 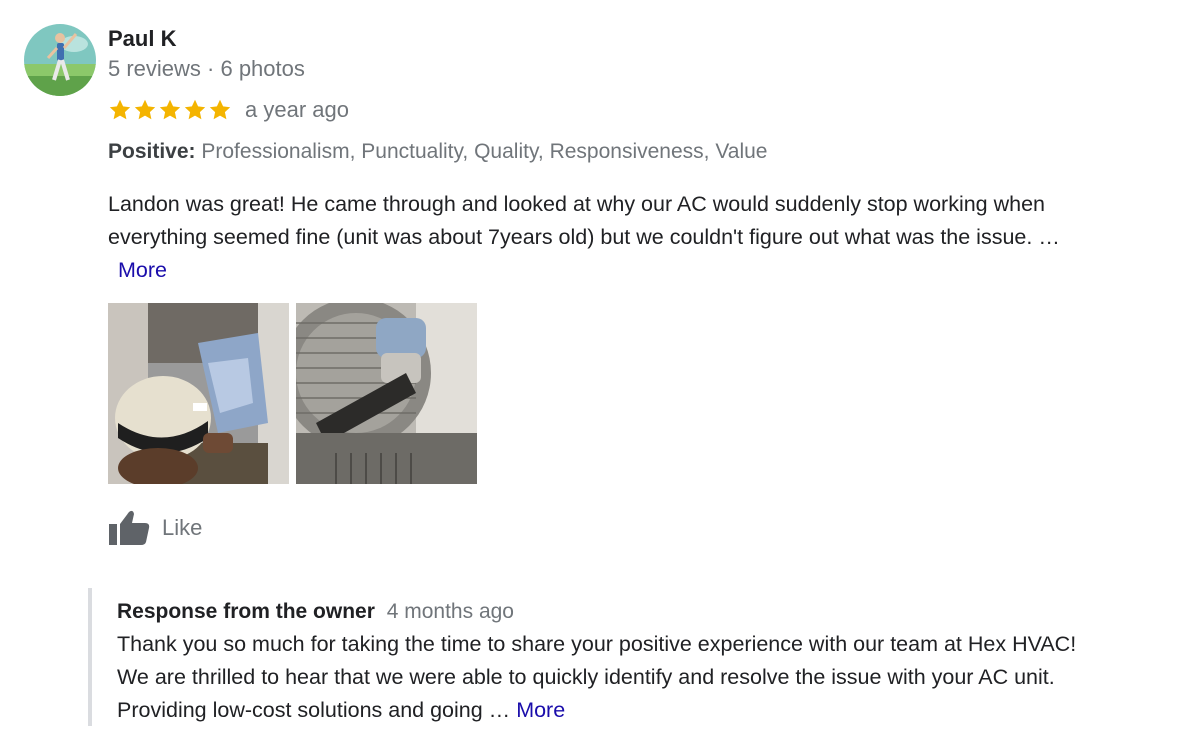 I want to click on rating-row: a year ago, so click(x=228, y=110).